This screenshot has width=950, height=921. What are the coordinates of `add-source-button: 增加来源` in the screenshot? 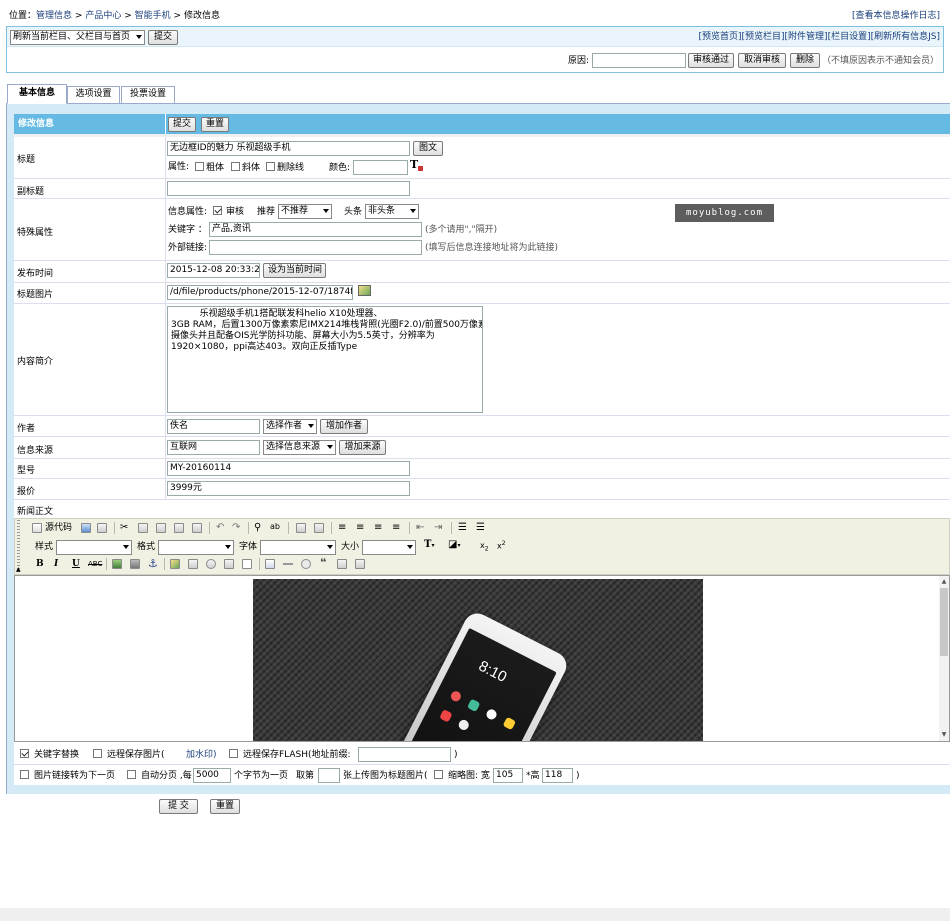 It's located at (362, 447).